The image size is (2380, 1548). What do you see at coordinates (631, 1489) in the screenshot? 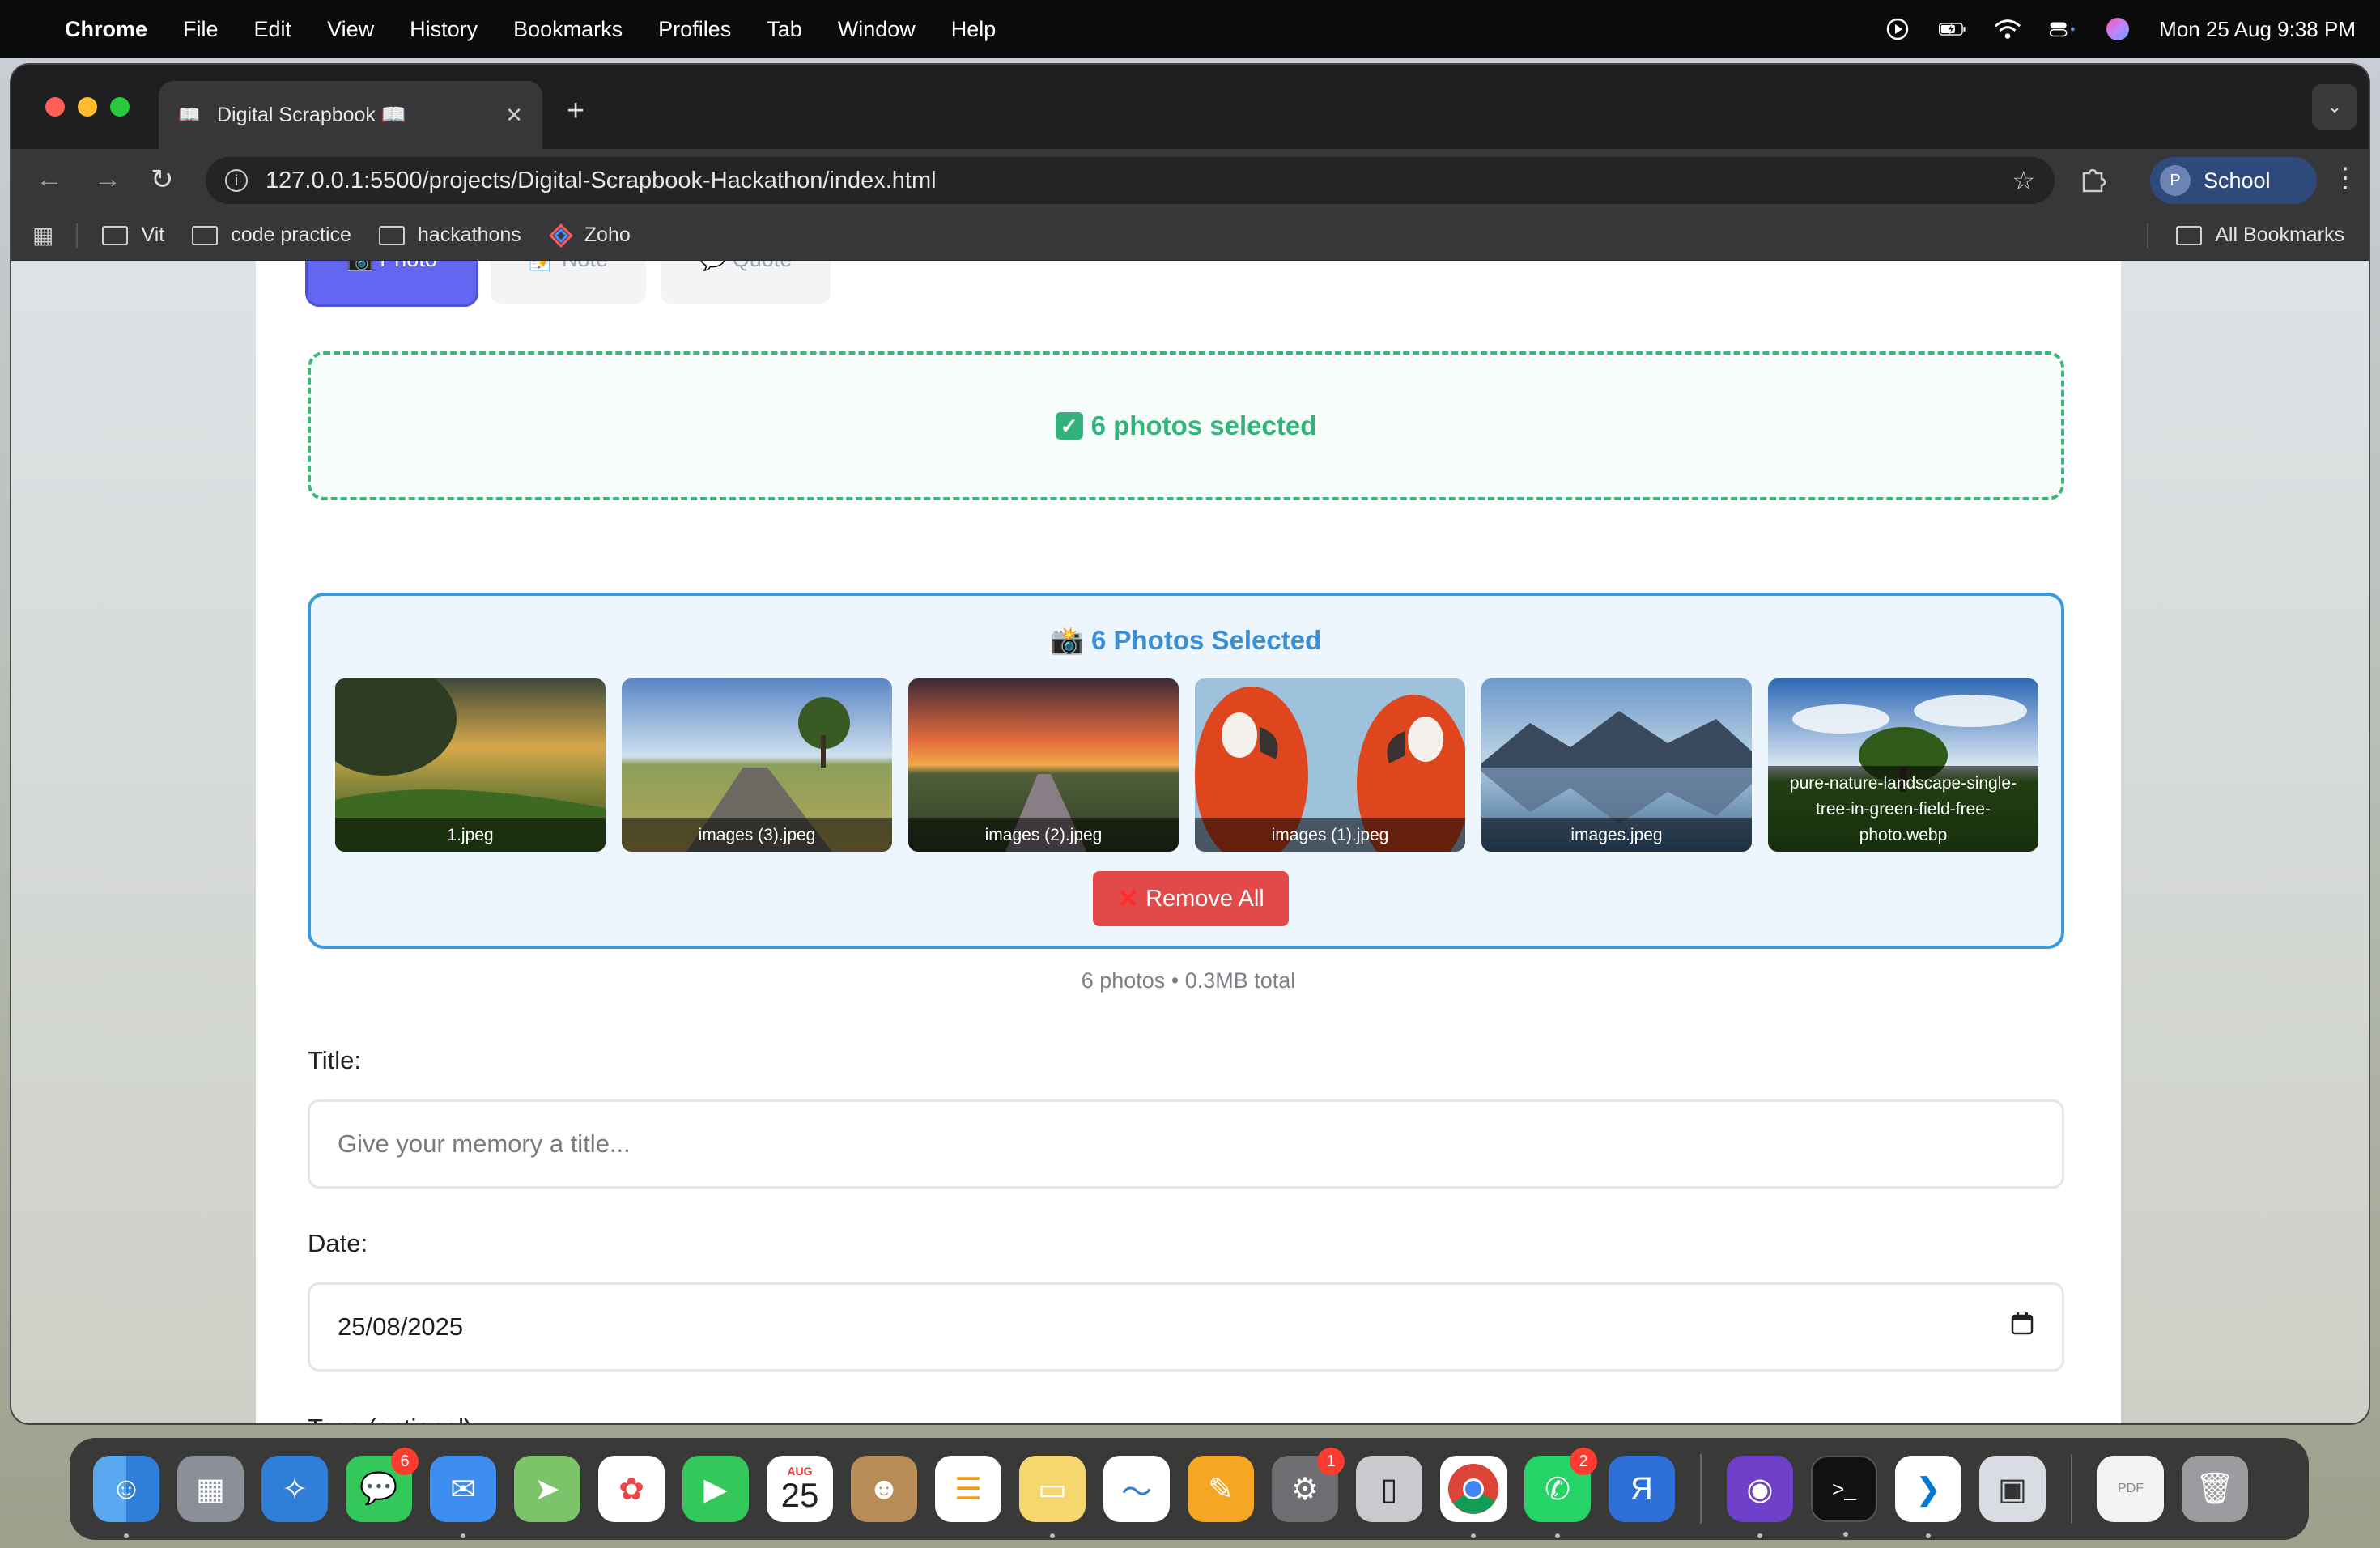
I see `photos-icon: ✿` at bounding box center [631, 1489].